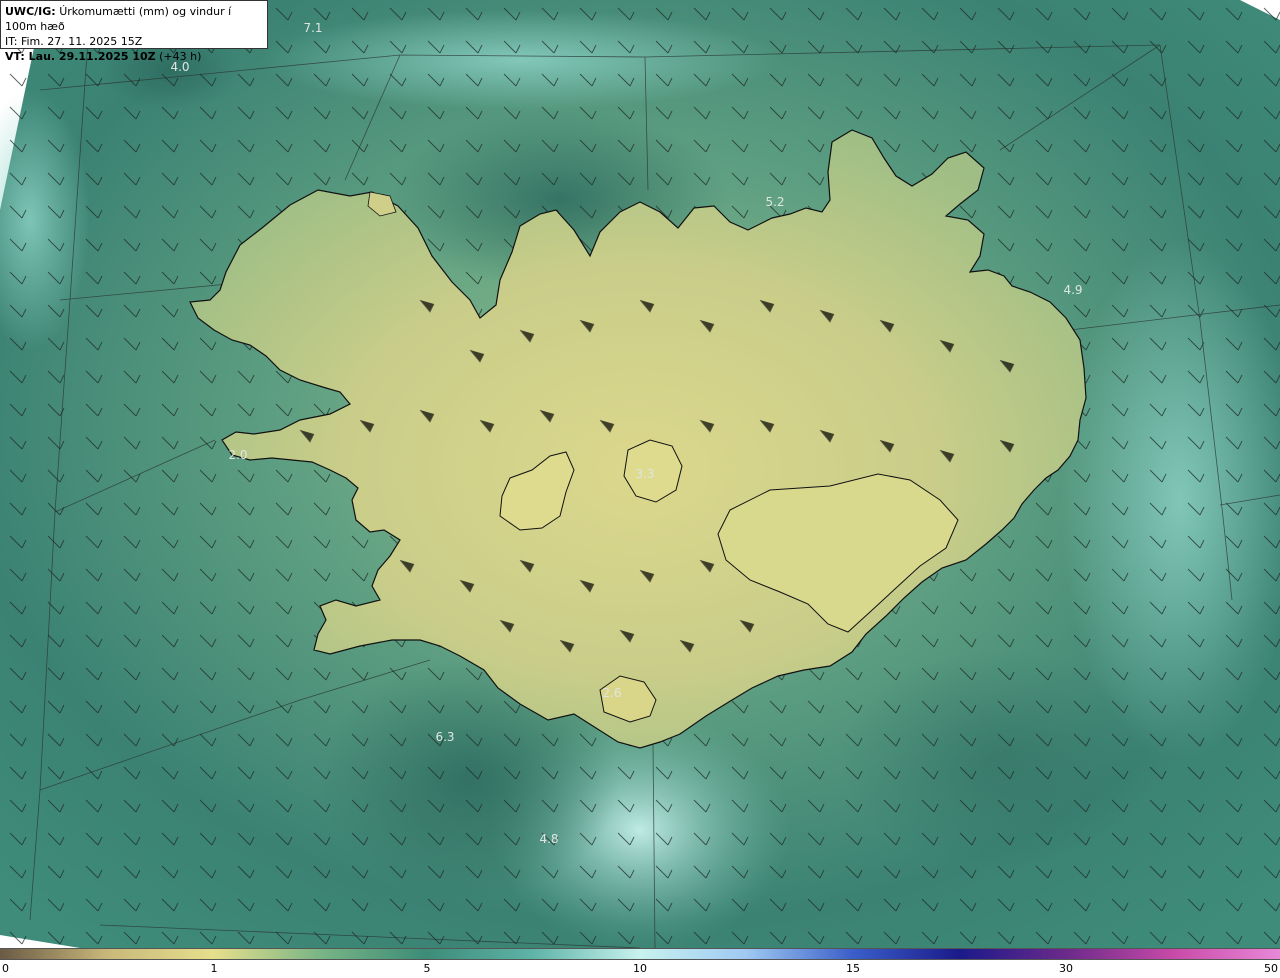 This screenshot has height=978, width=1280. What do you see at coordinates (444, 737) in the screenshot?
I see `map-label: 6.3` at bounding box center [444, 737].